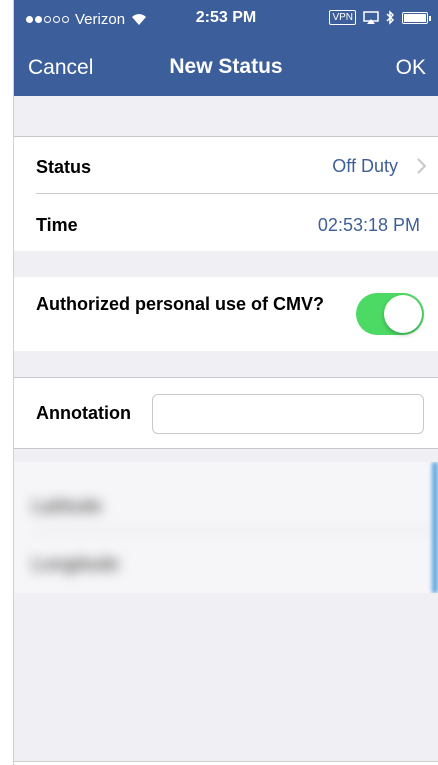 Image resolution: width=438 pixels, height=765 pixels. I want to click on status-time-section: Status Off Duty Time 02:53:18 PM, so click(226, 193).